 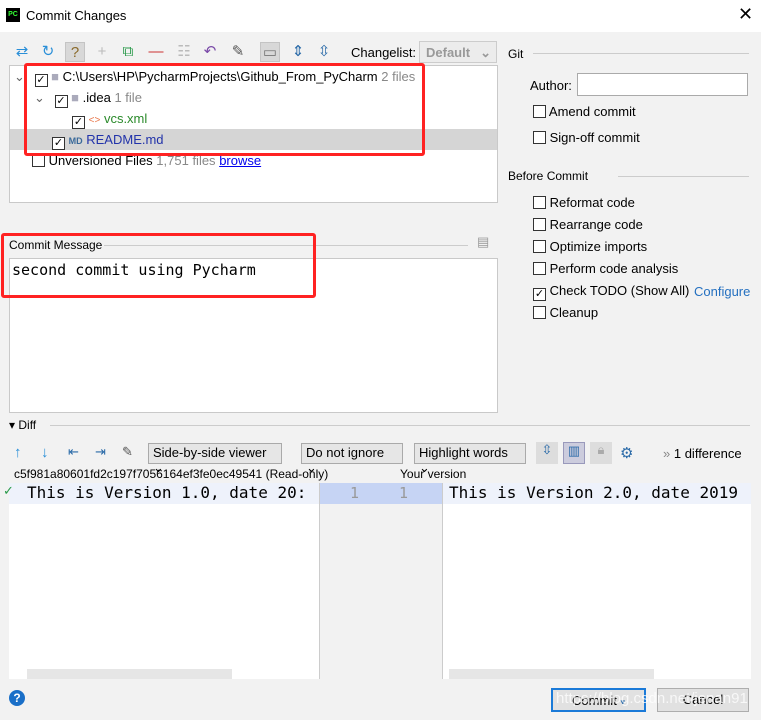 I want to click on close-icon: ✕, so click(x=745, y=14).